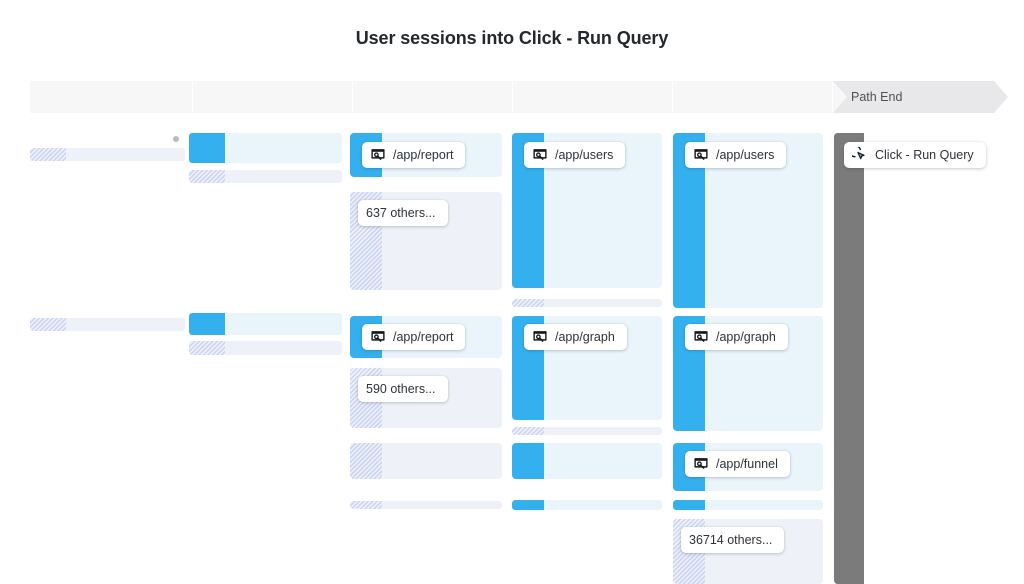 The height and width of the screenshot is (584, 1024). I want to click on node-app-report-1-label-pill: /app/report, so click(414, 155).